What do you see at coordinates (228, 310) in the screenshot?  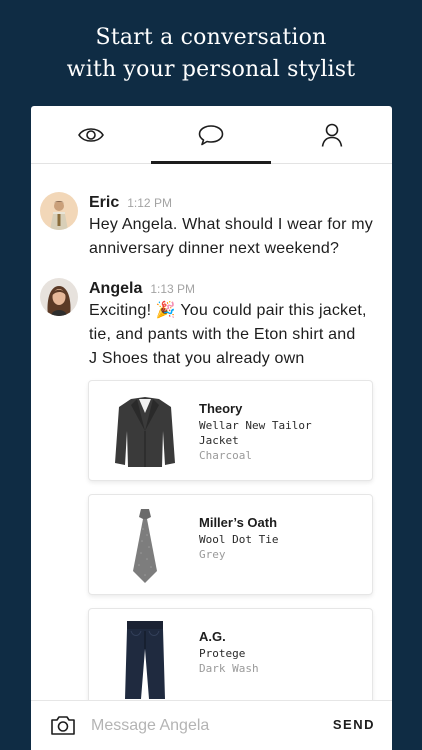 I see `message-line: Exciting! 🎉 You could pair this jacket,` at bounding box center [228, 310].